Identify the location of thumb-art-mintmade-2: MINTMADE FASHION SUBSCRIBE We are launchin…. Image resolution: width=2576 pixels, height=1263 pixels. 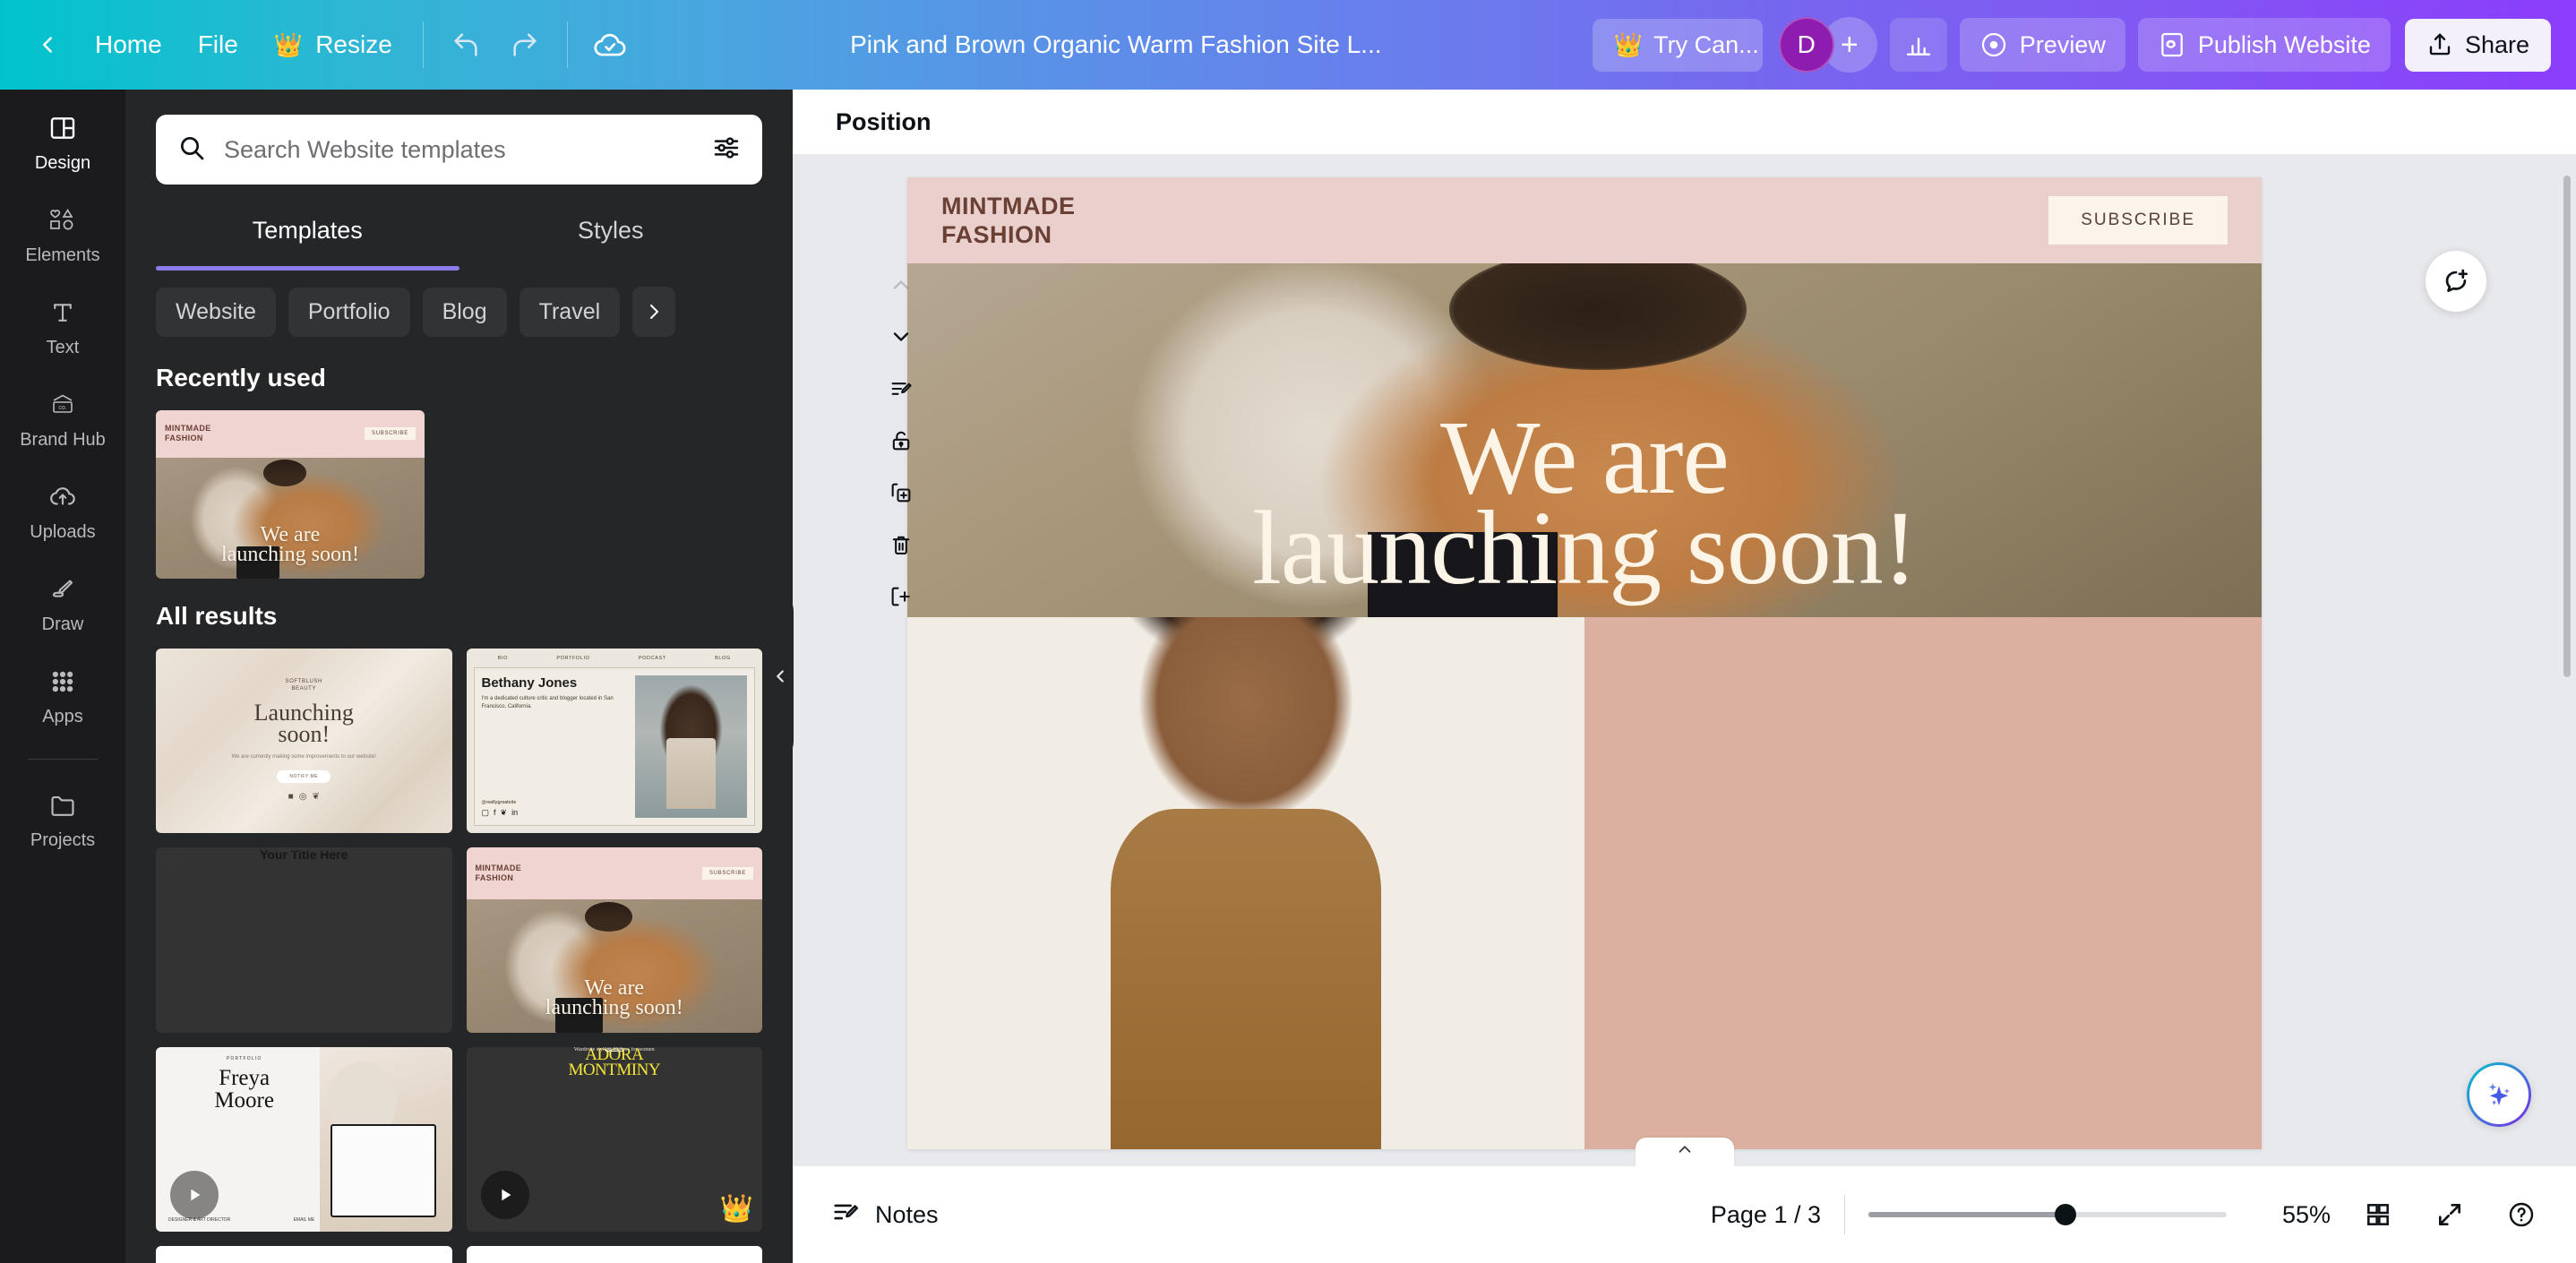
(614, 940).